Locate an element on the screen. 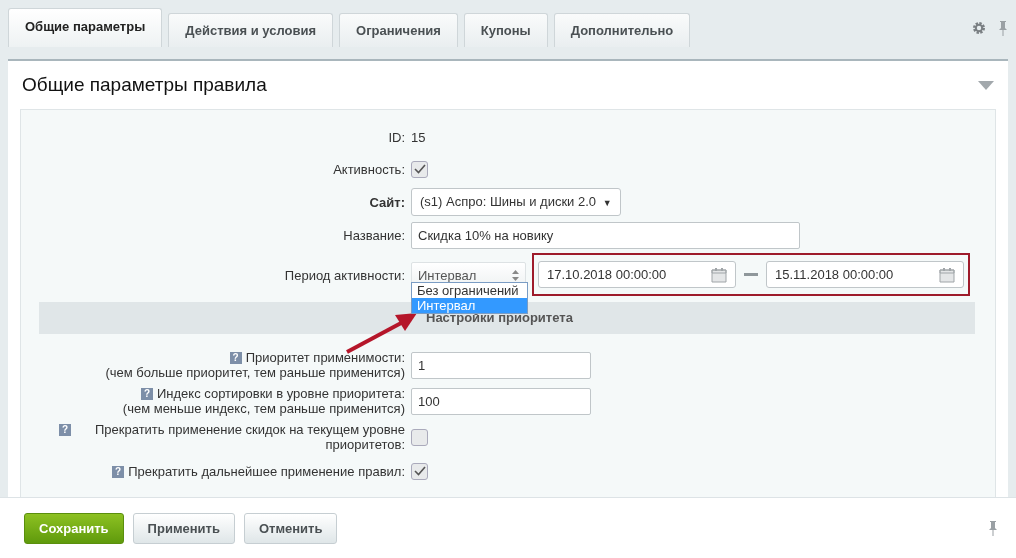 The height and width of the screenshot is (558, 1016). tab: Ограничения is located at coordinates (398, 30).